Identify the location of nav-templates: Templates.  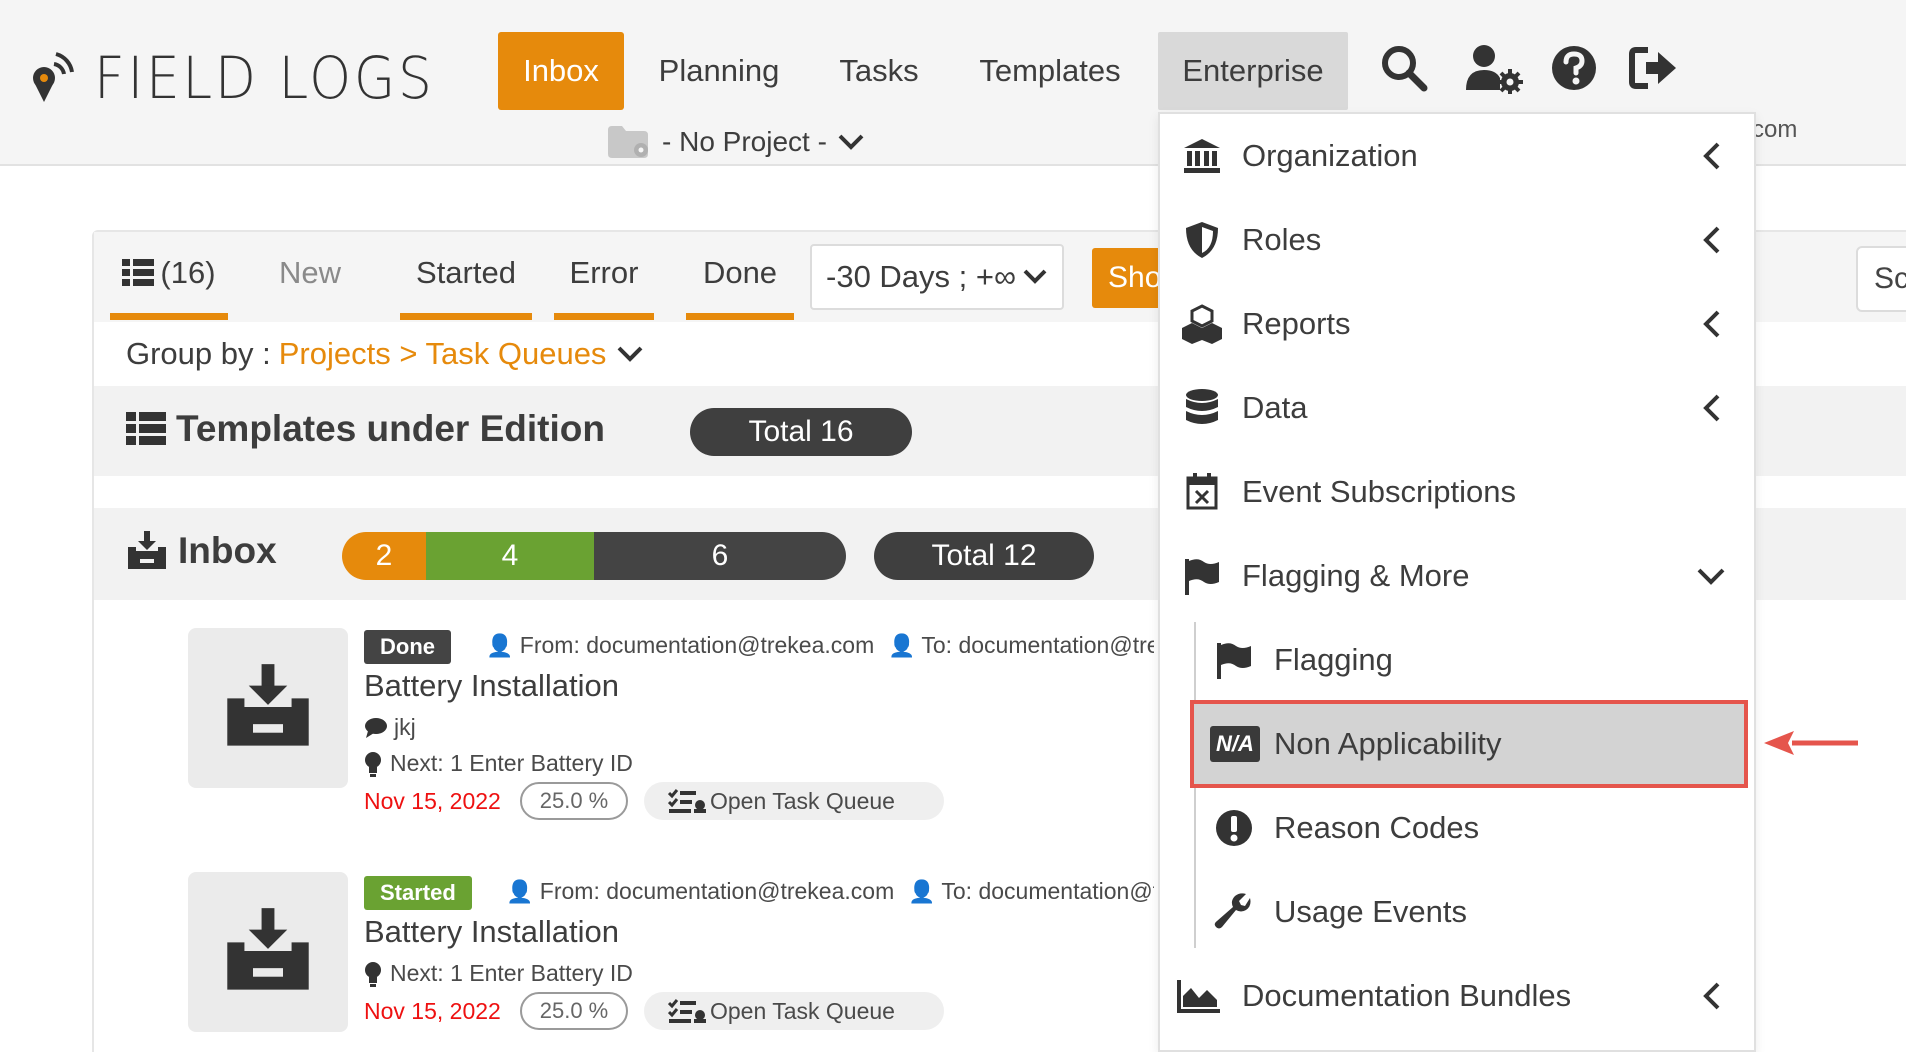
(1050, 71).